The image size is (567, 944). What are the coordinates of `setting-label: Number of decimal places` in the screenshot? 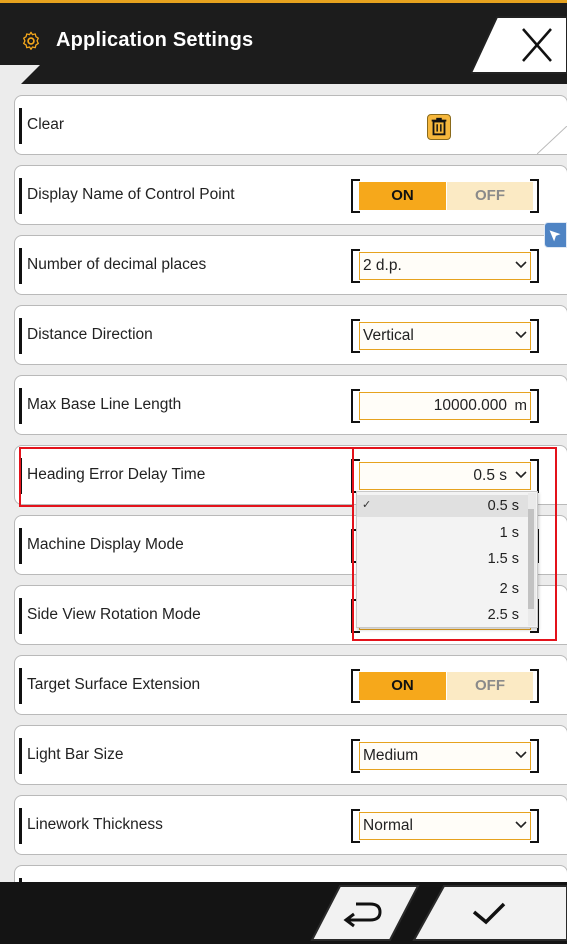 It's located at (117, 264).